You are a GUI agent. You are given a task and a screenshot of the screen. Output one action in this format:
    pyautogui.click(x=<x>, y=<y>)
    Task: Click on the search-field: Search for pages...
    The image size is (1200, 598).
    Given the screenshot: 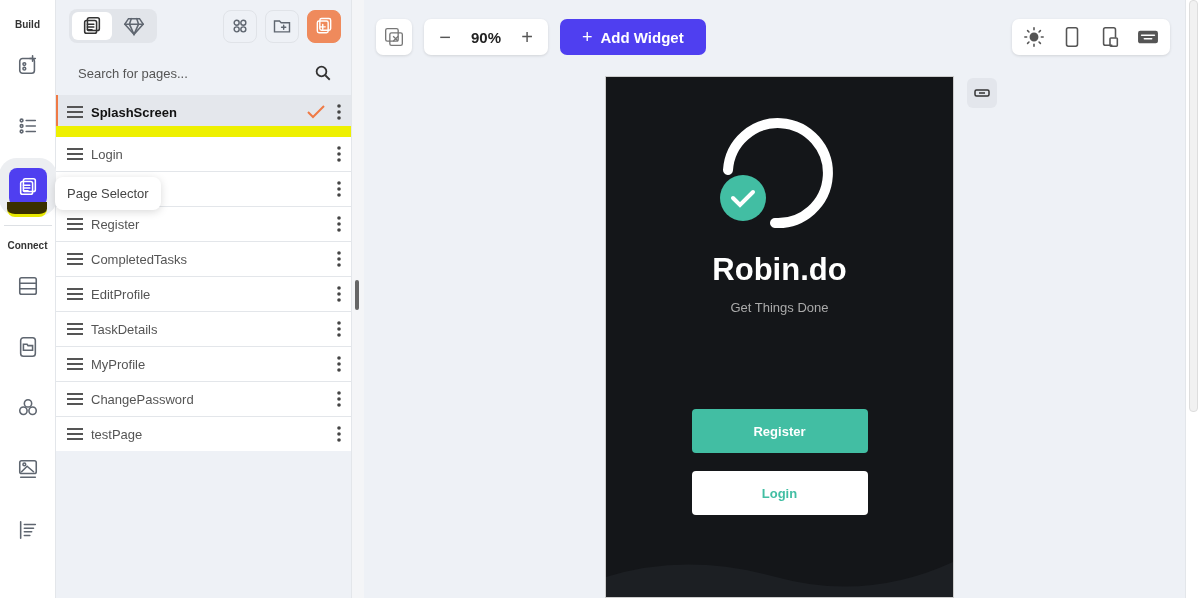 What is the action you would take?
    pyautogui.click(x=195, y=73)
    